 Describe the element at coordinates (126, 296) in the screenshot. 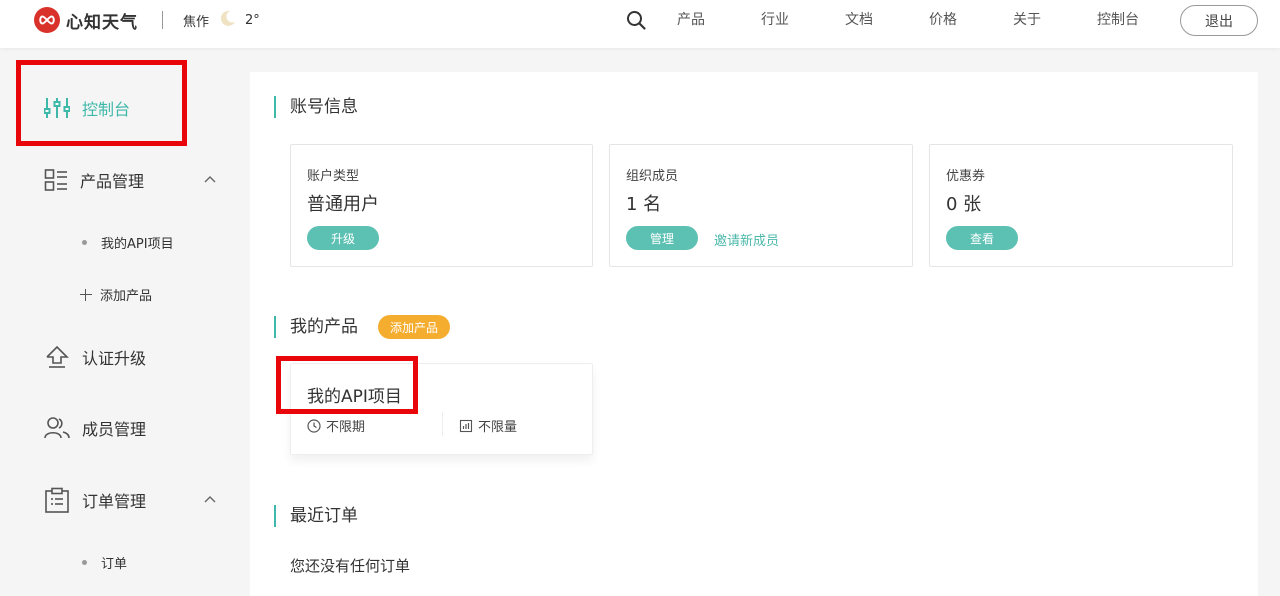

I see `sidebar-subitem-label: 添加产品` at that location.